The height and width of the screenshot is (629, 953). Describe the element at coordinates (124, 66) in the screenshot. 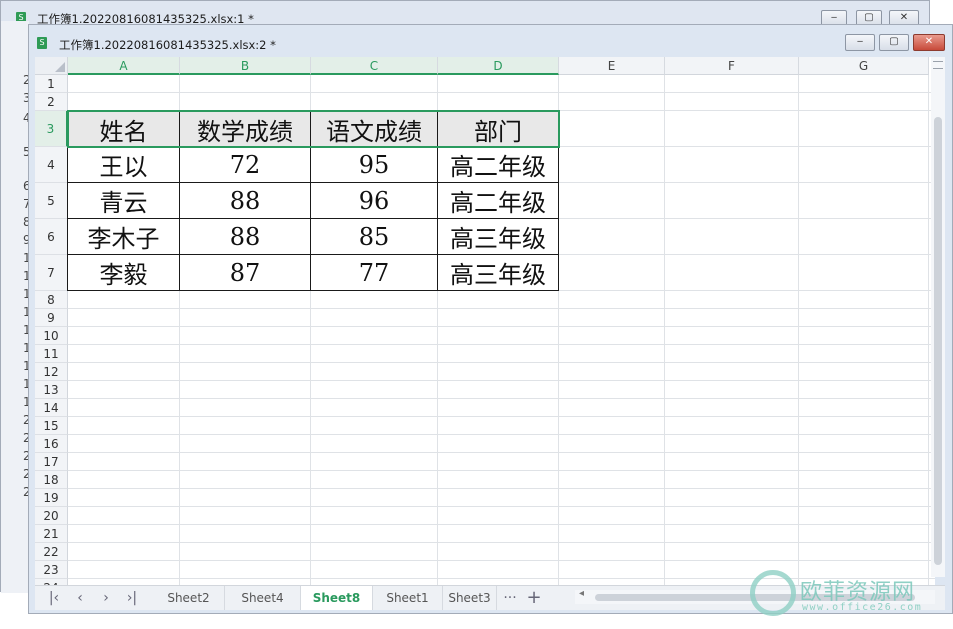

I see `column-header-a: A` at that location.